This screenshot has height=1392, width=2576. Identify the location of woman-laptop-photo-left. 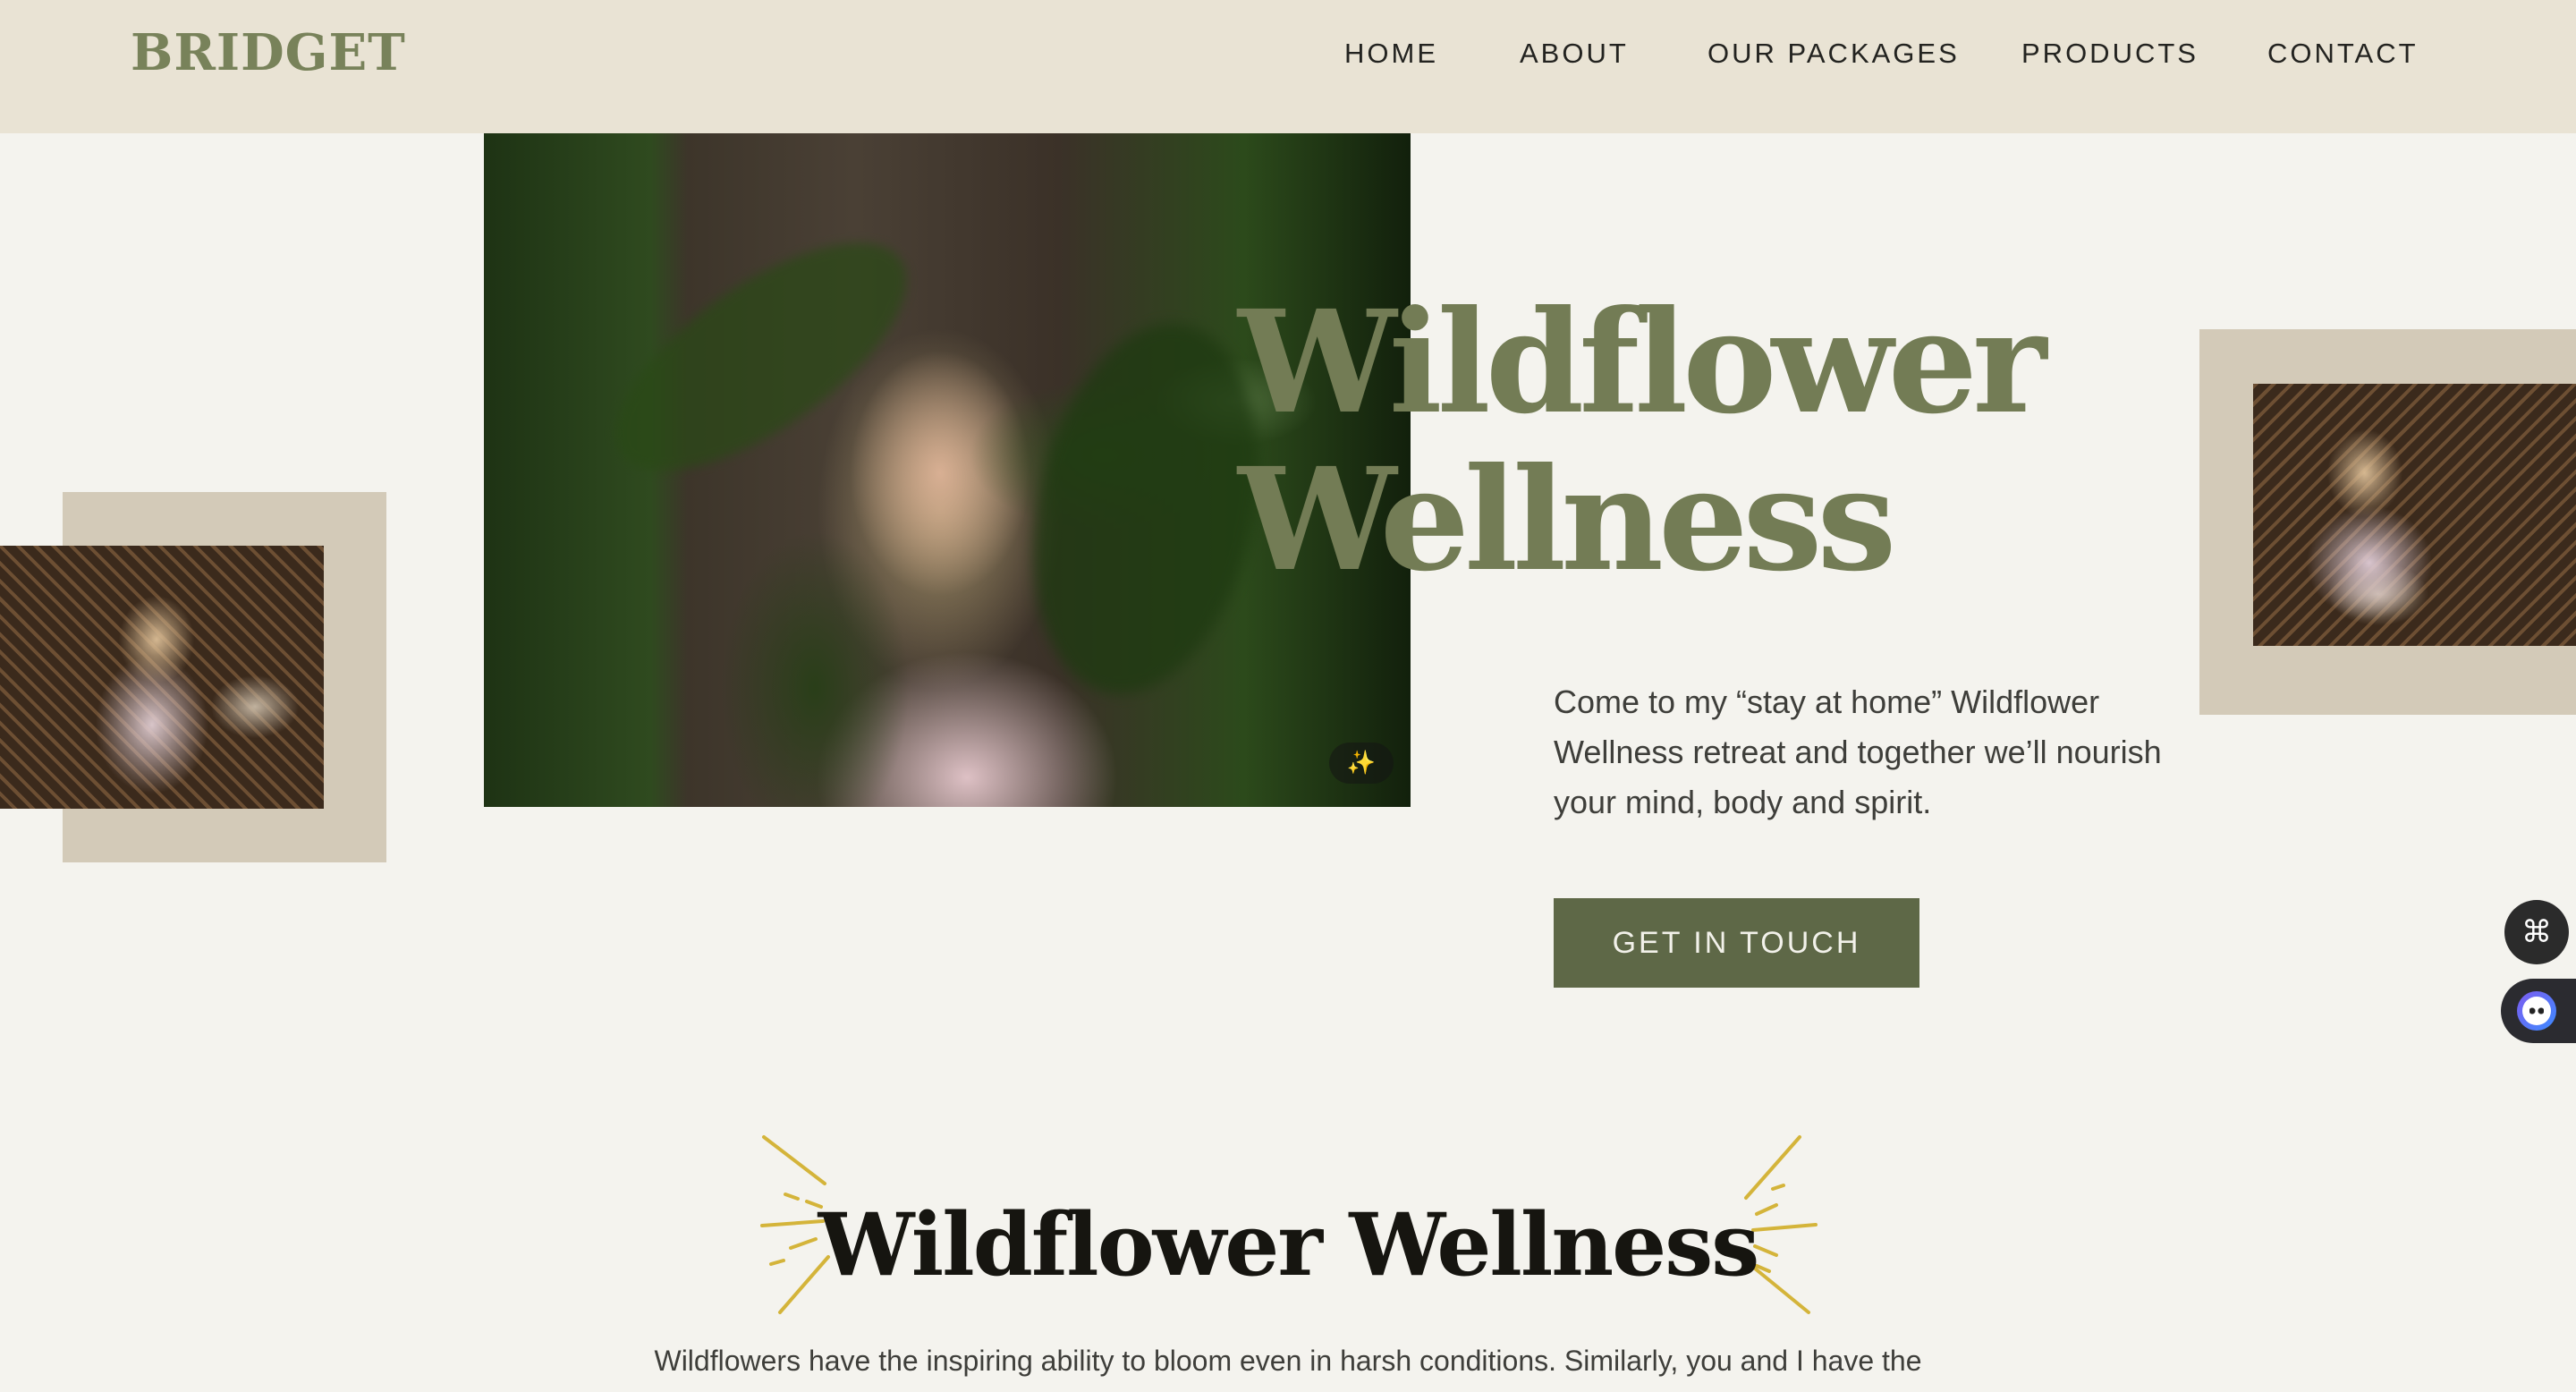
(162, 677).